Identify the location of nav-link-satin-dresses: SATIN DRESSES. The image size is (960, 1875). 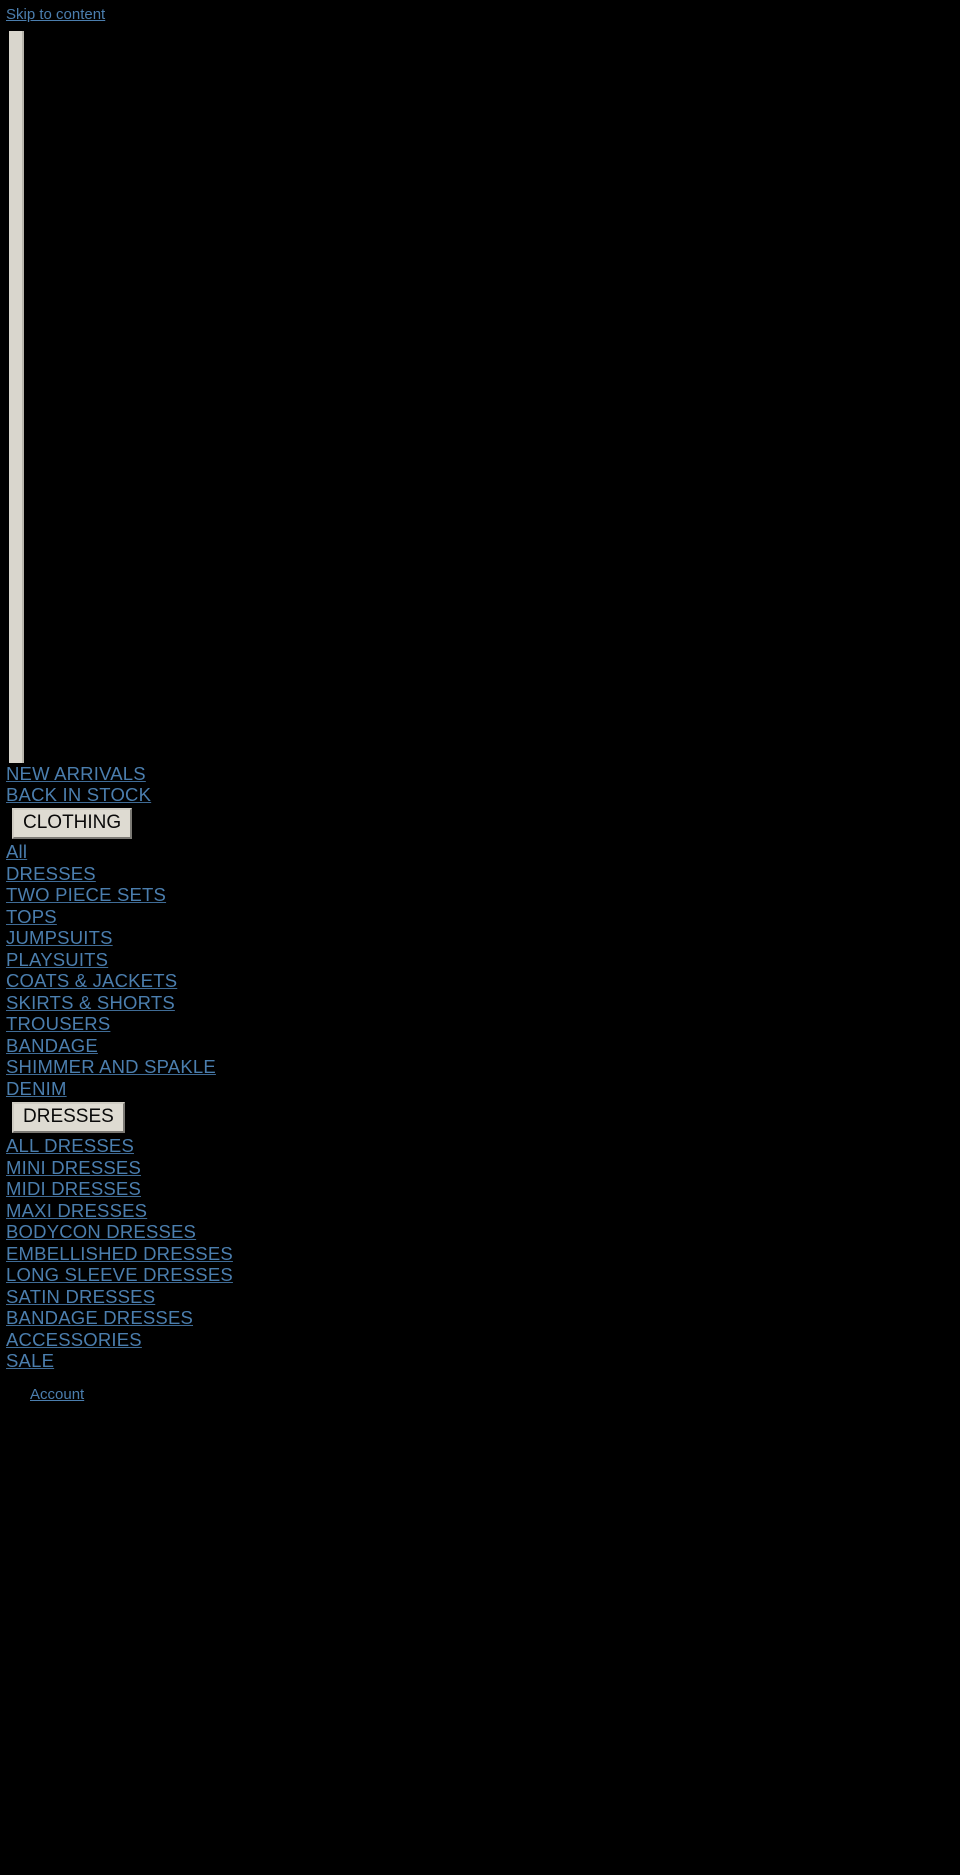
(483, 1297).